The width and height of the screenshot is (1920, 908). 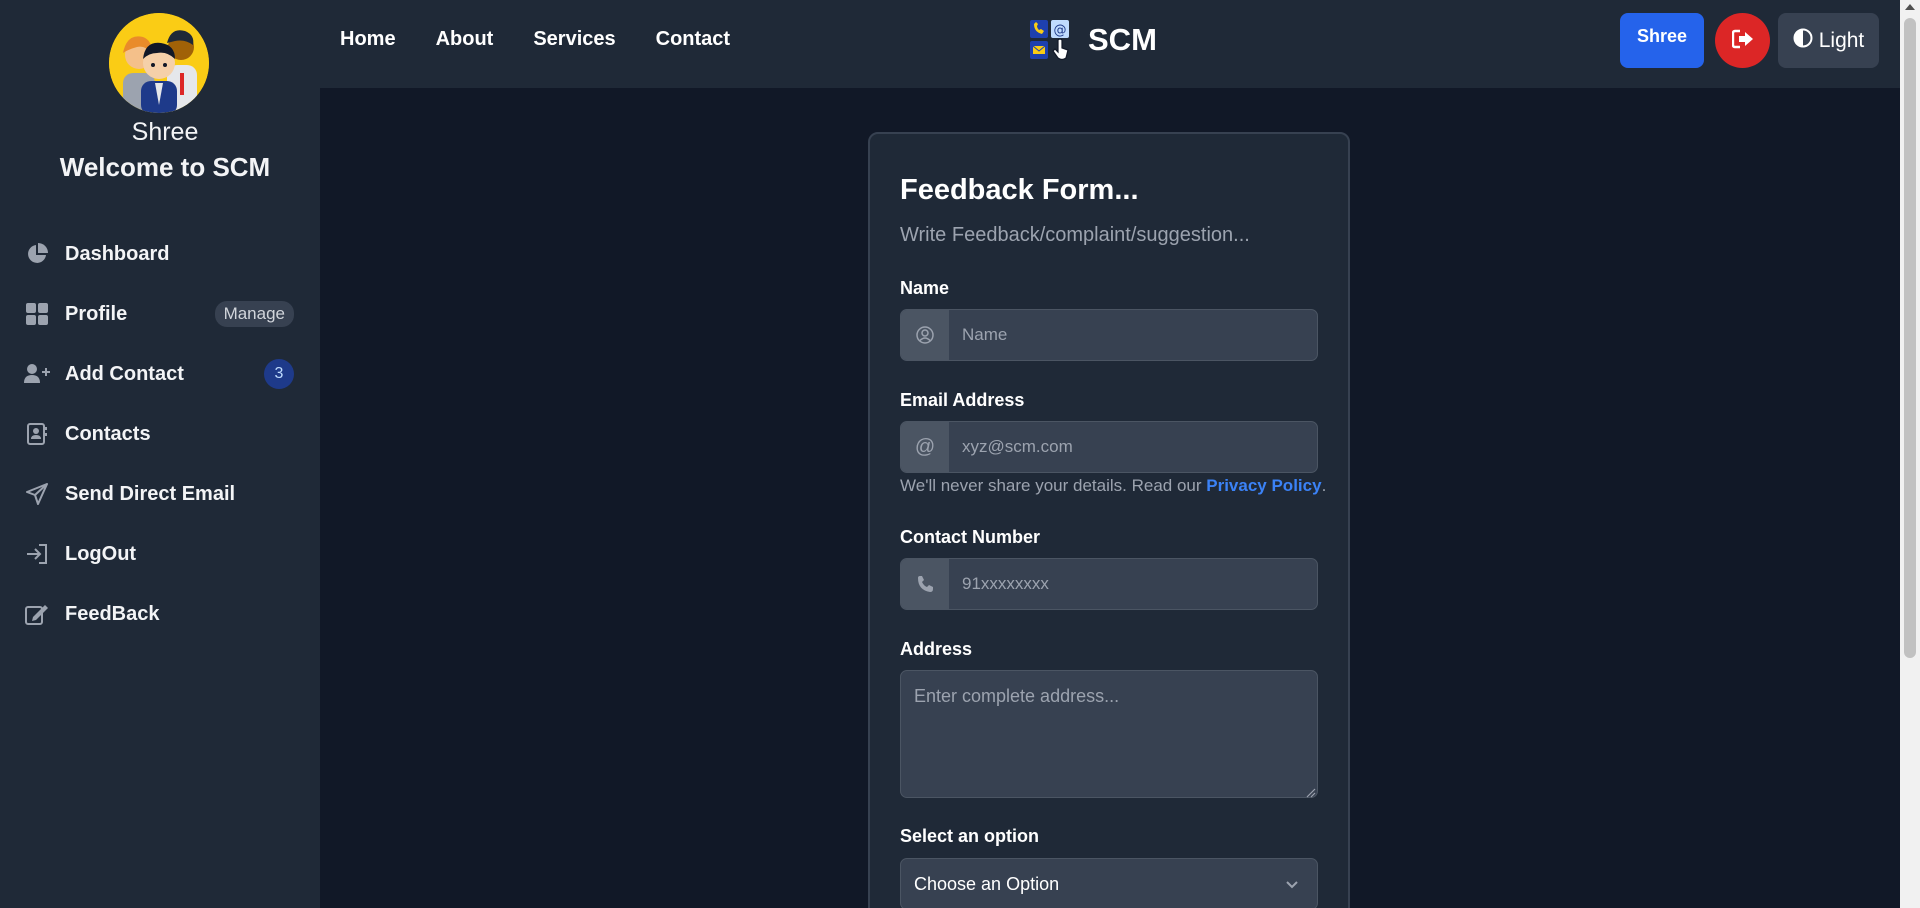 I want to click on sidebar-item-logout: LogOut, so click(x=160, y=554).